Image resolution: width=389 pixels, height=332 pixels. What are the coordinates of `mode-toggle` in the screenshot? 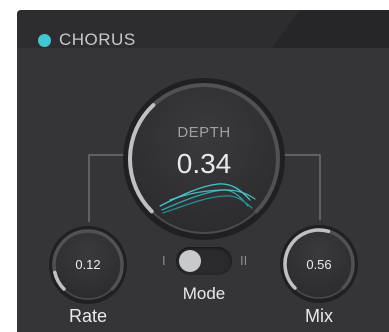 It's located at (204, 261).